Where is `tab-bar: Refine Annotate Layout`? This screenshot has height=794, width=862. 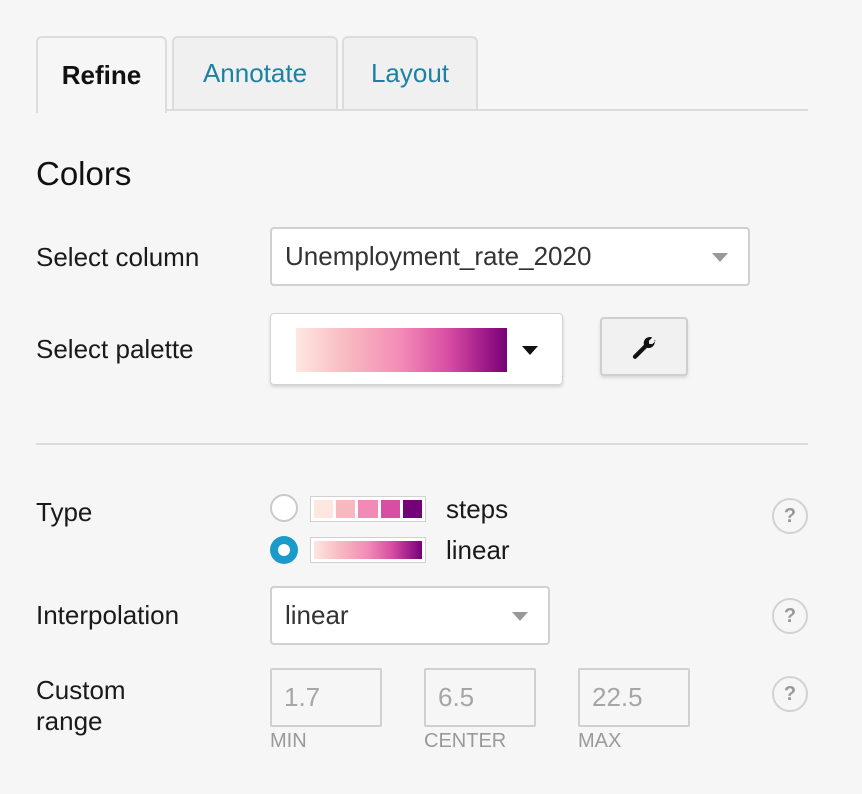 tab-bar: Refine Annotate Layout is located at coordinates (422, 74).